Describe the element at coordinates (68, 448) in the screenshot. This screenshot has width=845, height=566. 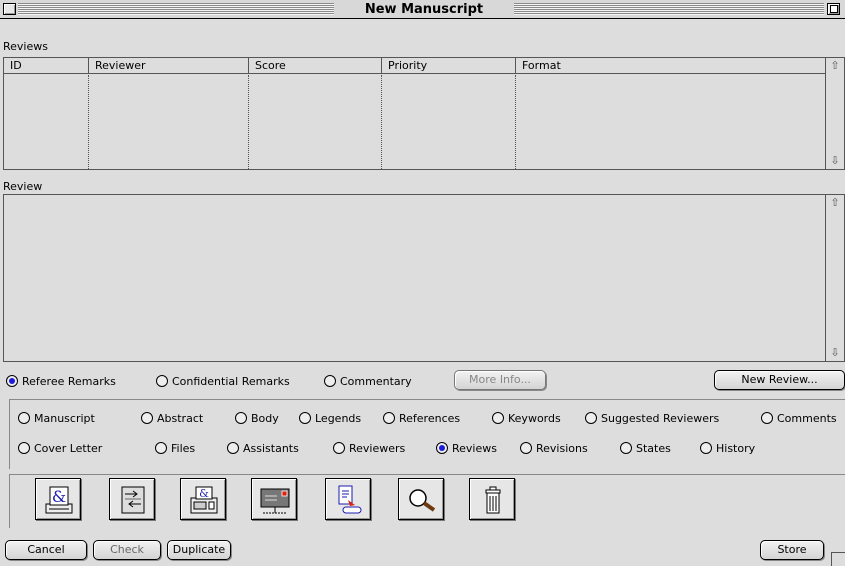
I see `radio-label: Cover Letter` at that location.